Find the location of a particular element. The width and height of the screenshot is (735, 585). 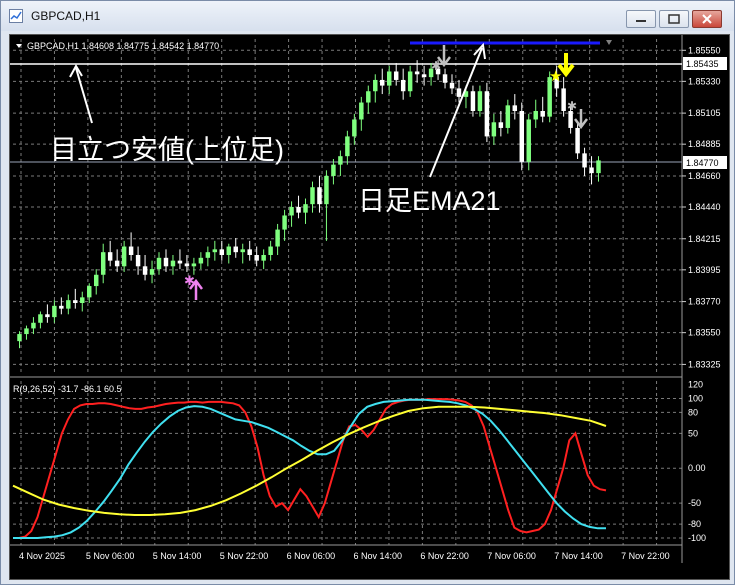

oscillator-info: R(9,26,52) -31.7 -86.1 60.5 is located at coordinates (67, 389).